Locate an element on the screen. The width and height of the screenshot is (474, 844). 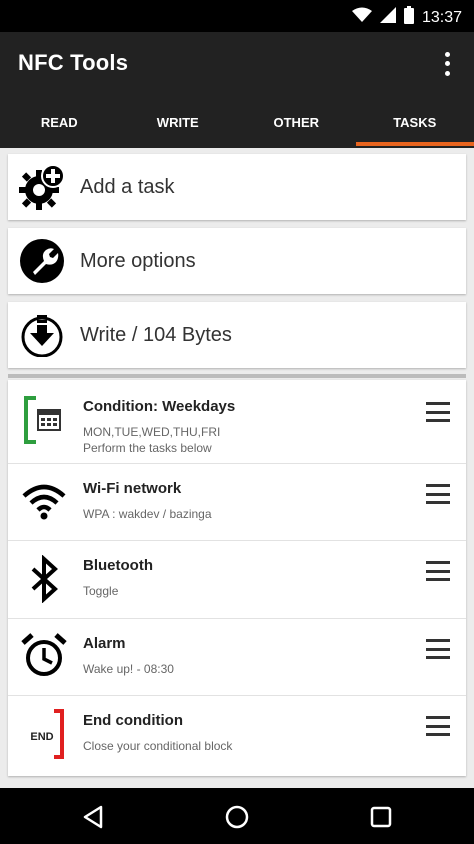
battery-icon is located at coordinates (408, 17).